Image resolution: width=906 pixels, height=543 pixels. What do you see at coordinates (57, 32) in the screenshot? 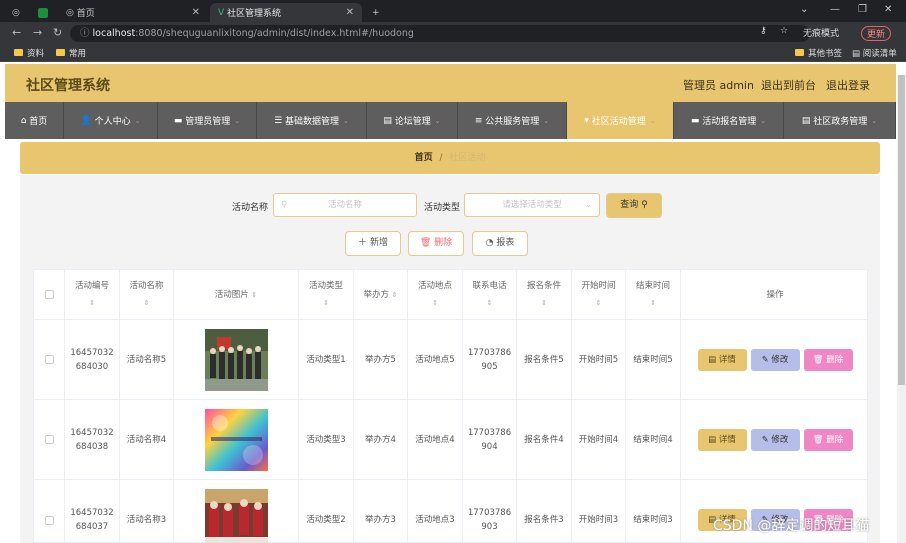
I see `reload-icon: ↻` at bounding box center [57, 32].